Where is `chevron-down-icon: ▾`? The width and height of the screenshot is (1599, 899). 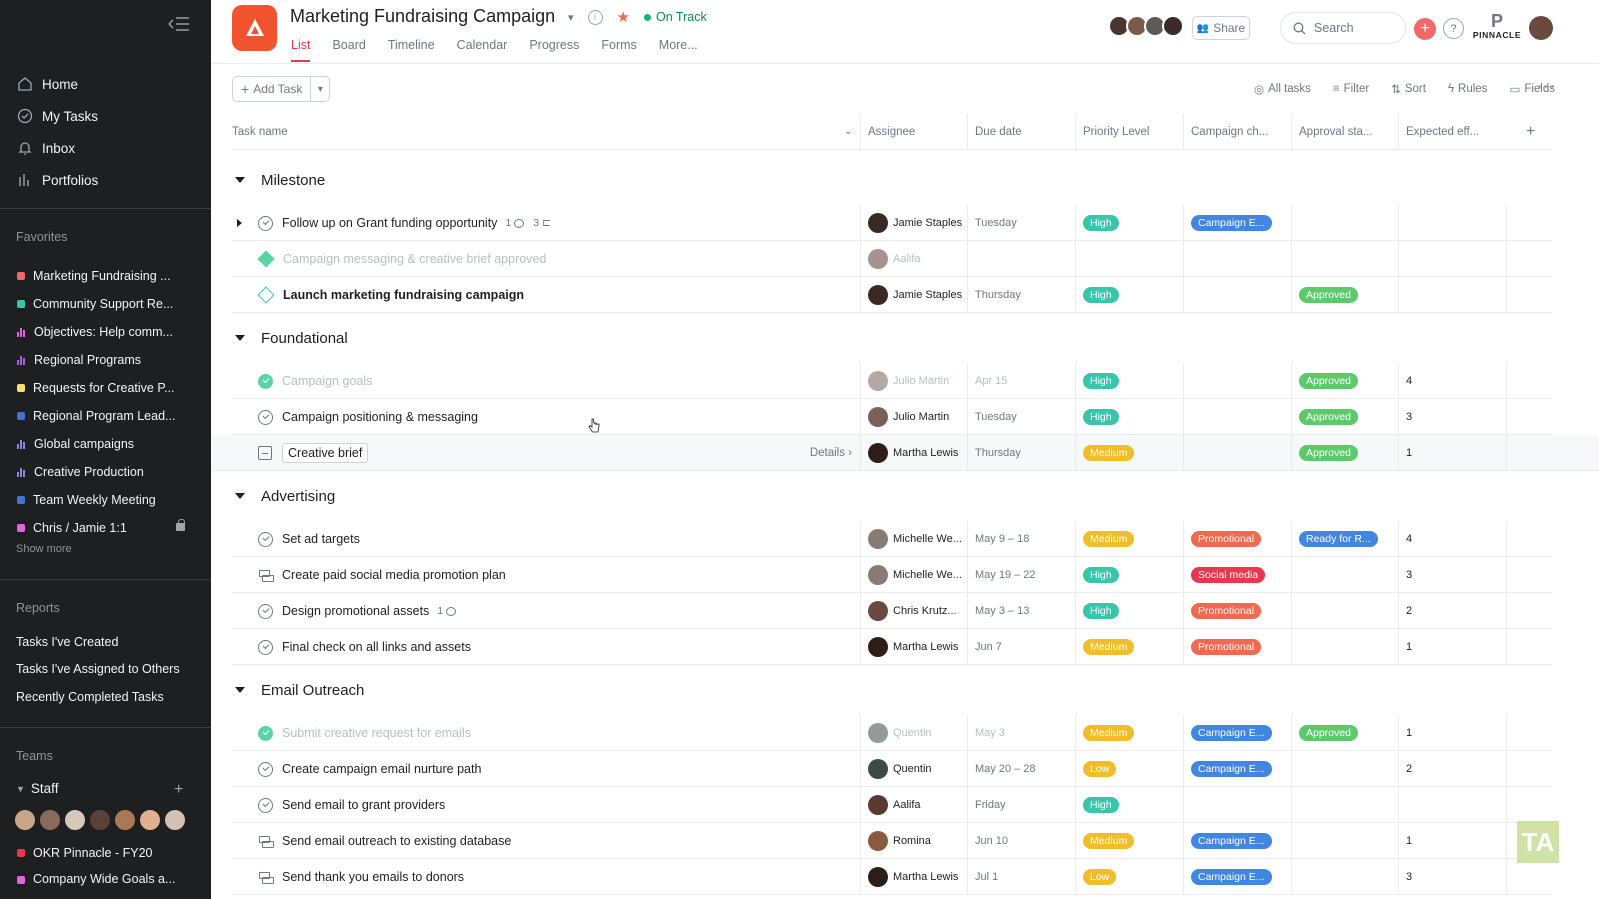
chevron-down-icon: ▾ is located at coordinates (320, 89).